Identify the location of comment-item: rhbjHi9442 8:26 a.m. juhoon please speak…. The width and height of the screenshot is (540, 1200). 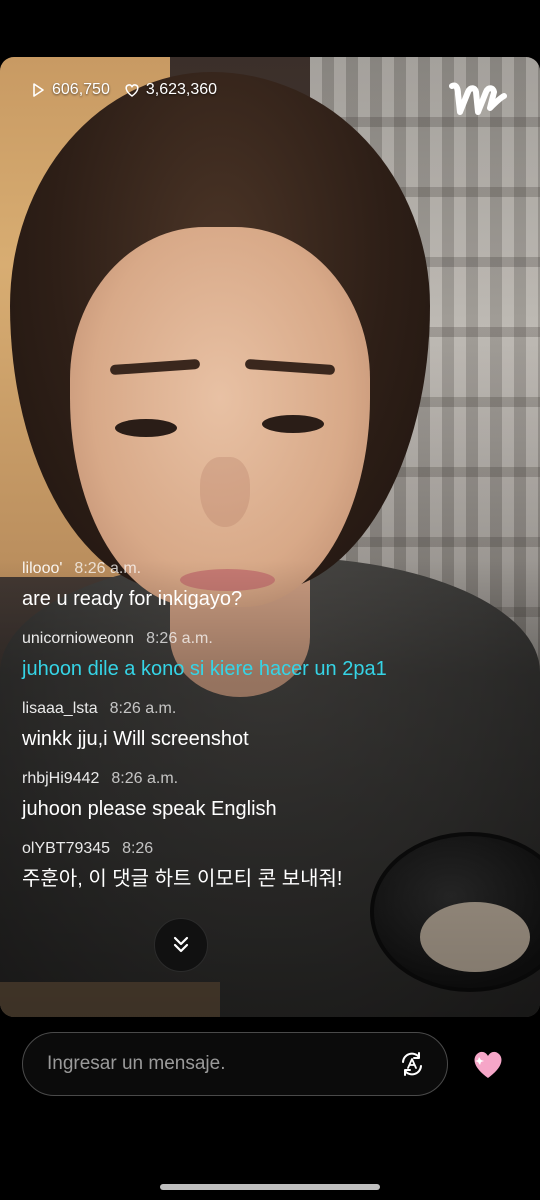
(270, 797).